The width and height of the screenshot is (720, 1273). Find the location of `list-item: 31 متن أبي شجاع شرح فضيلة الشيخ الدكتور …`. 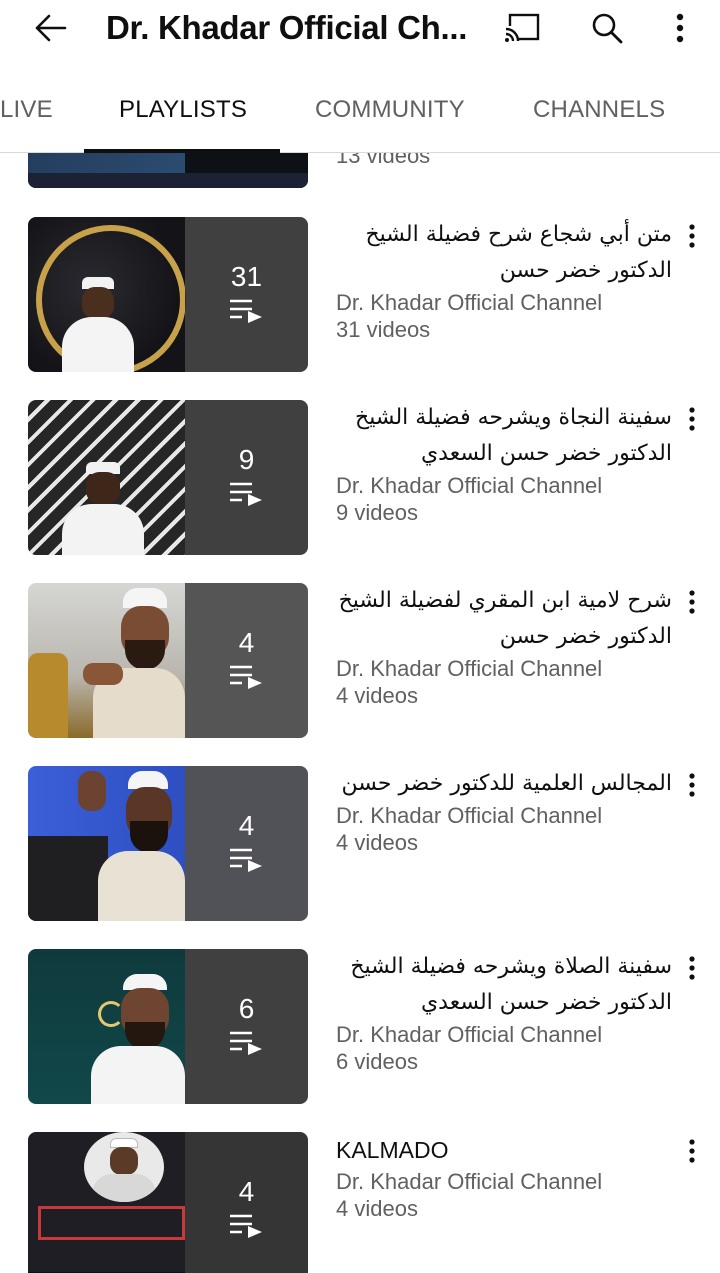

list-item: 31 متن أبي شجاع شرح فضيلة الشيخ الدكتور … is located at coordinates (360, 295).